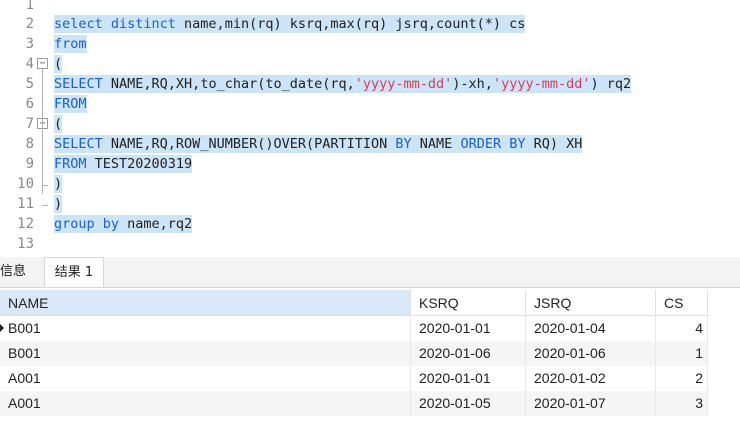 This screenshot has height=427, width=740. What do you see at coordinates (370, 124) in the screenshot?
I see `code-line-7: 7 − (` at bounding box center [370, 124].